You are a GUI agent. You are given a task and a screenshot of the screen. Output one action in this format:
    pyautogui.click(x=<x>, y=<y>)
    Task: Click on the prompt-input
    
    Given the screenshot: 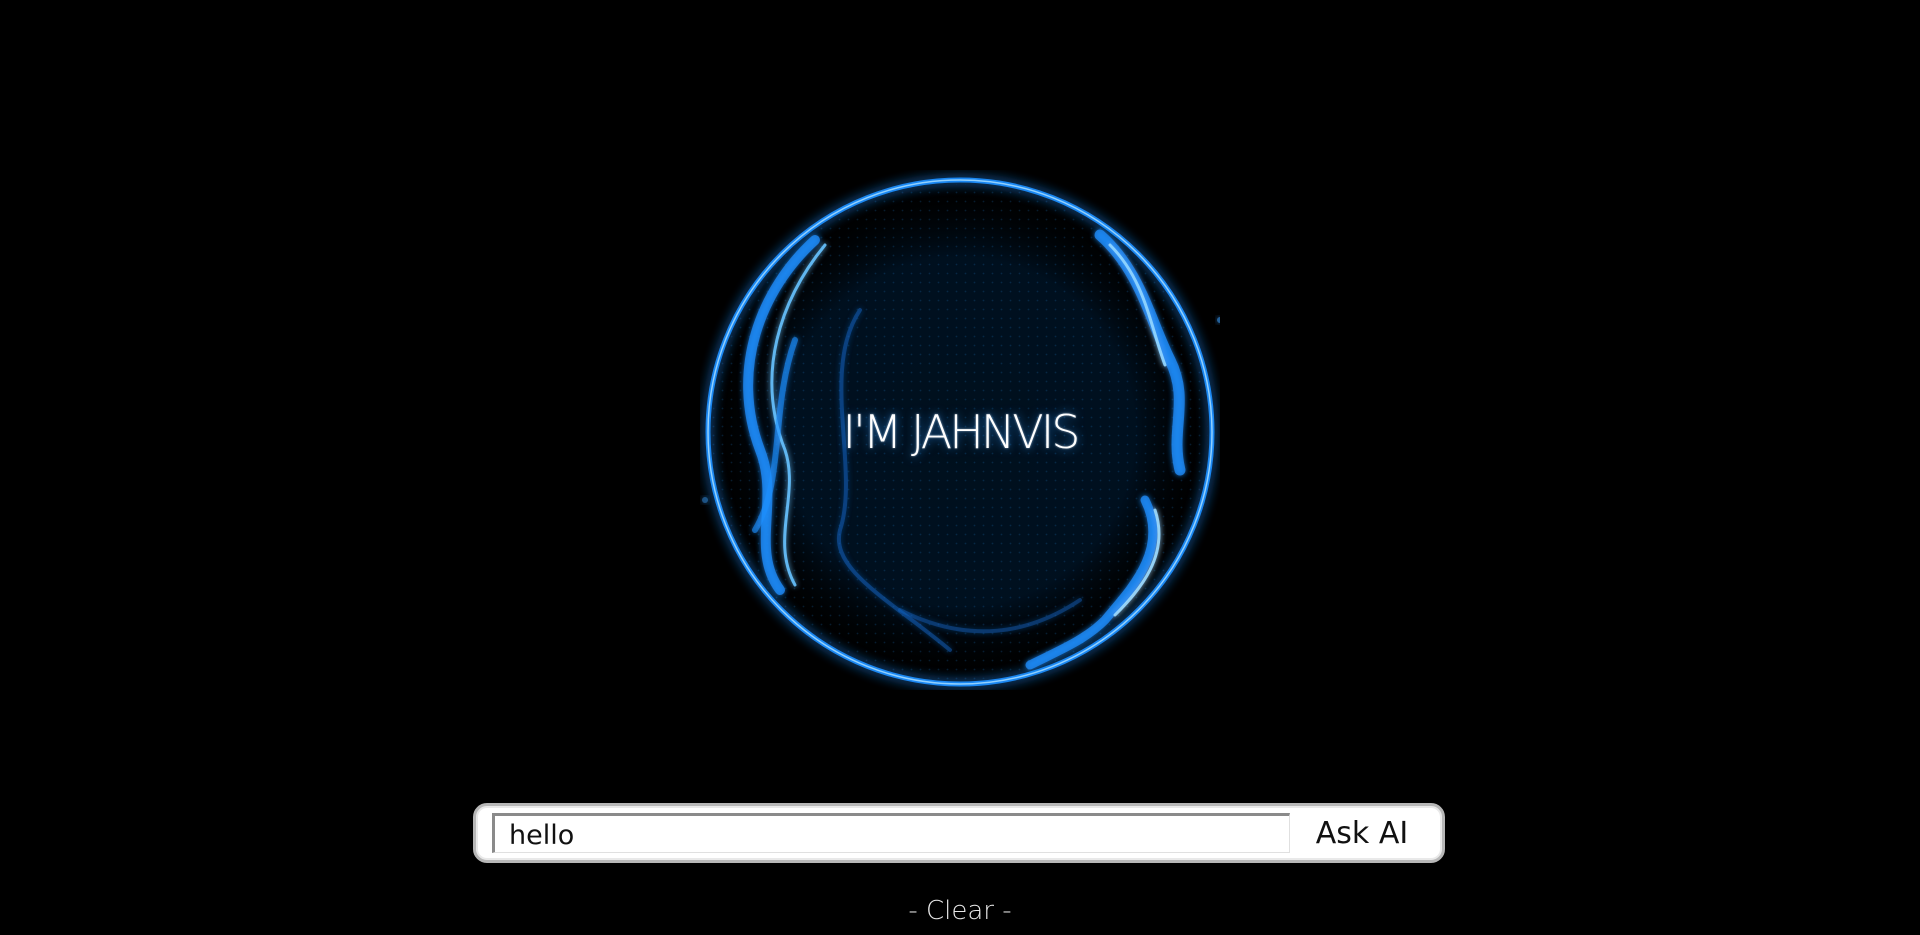 What is the action you would take?
    pyautogui.click(x=891, y=833)
    